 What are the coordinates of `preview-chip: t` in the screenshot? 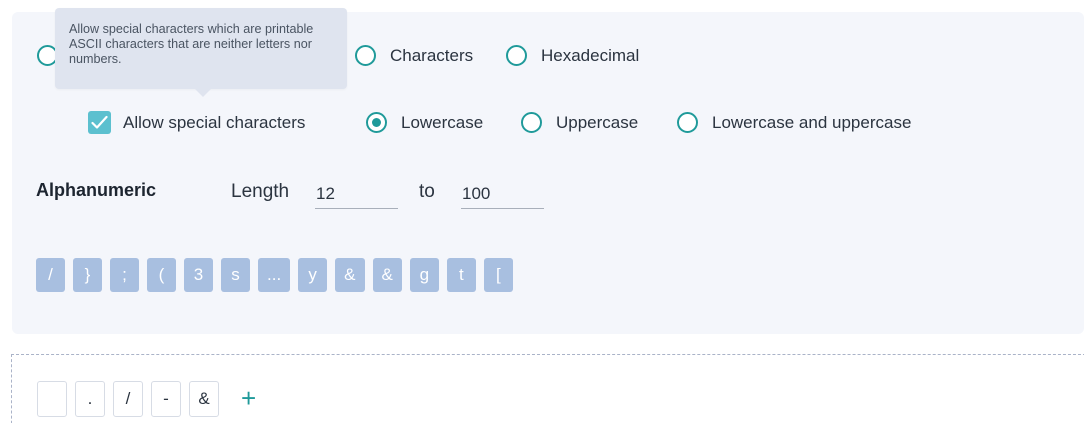 It's located at (461, 275).